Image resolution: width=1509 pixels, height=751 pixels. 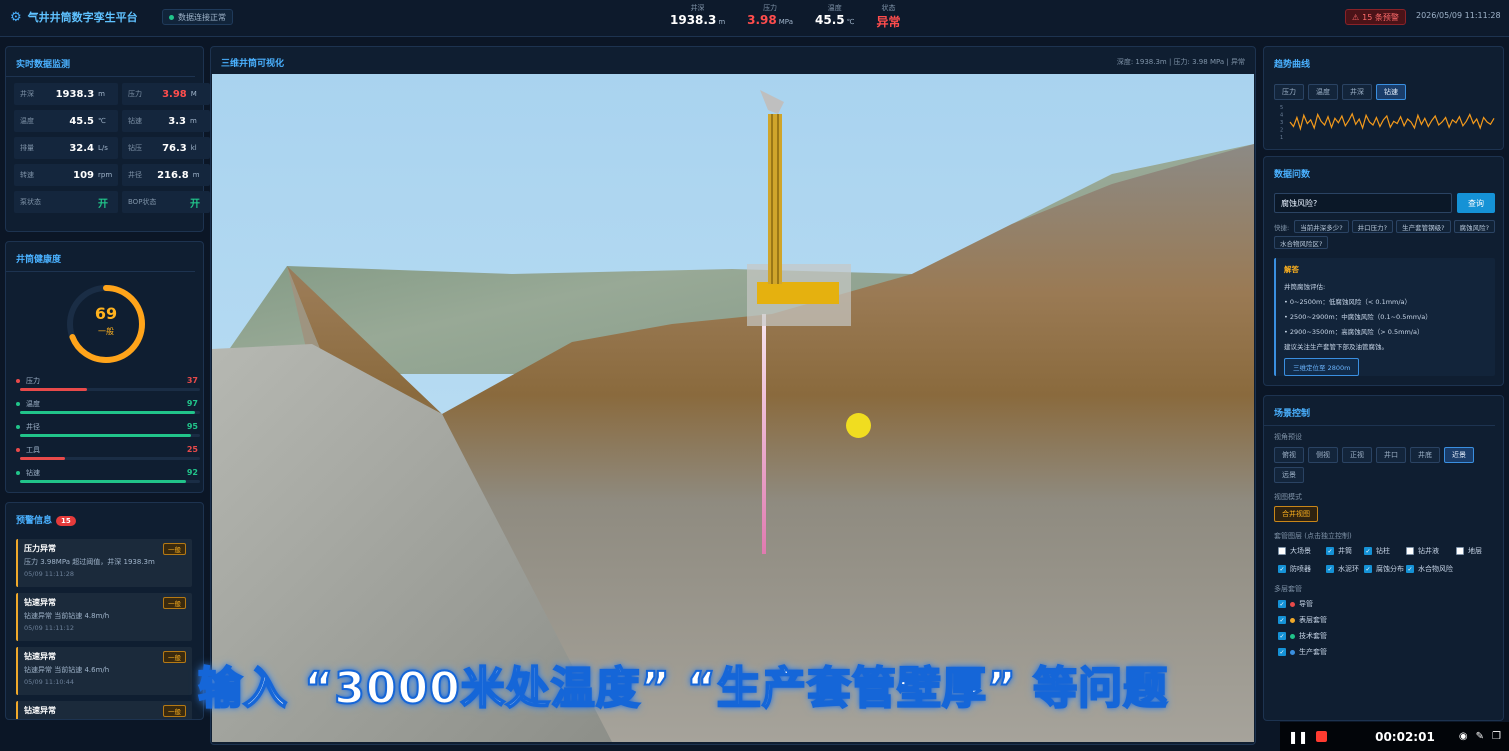 I want to click on layer-checkbox: ✓ 水泥环, so click(x=1345, y=569).